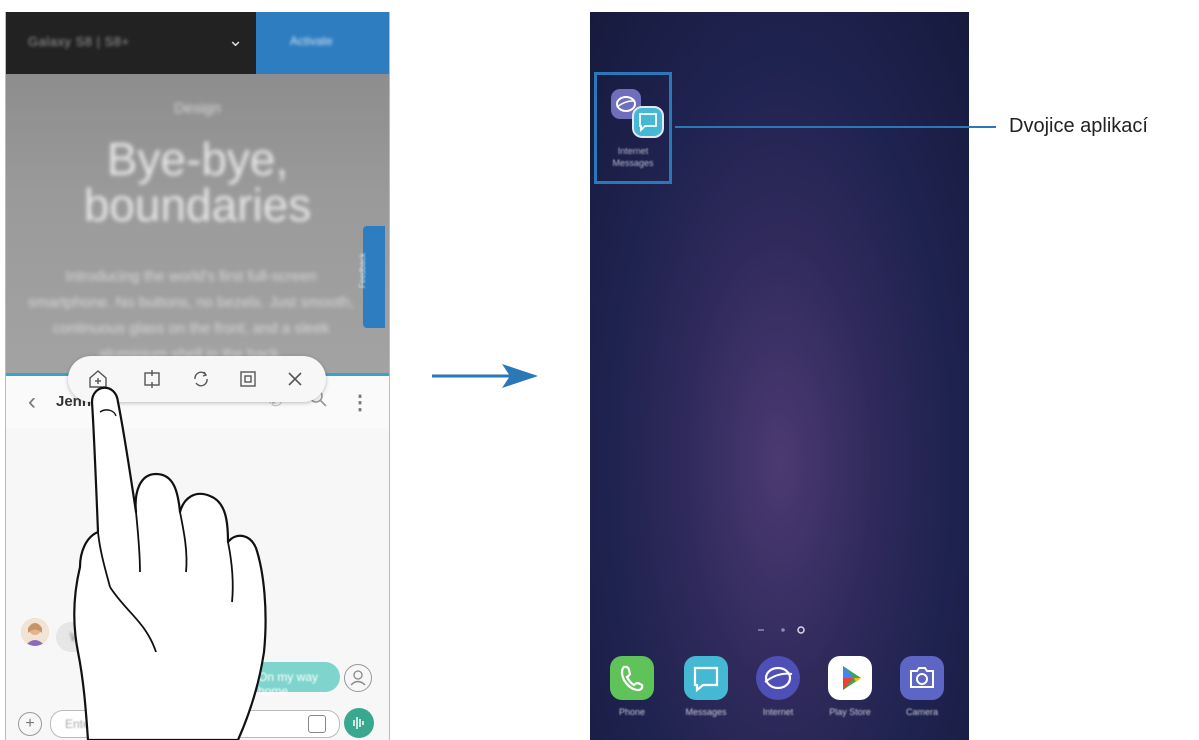 Image resolution: width=1199 pixels, height=740 pixels. I want to click on dock-label: Phone, so click(632, 712).